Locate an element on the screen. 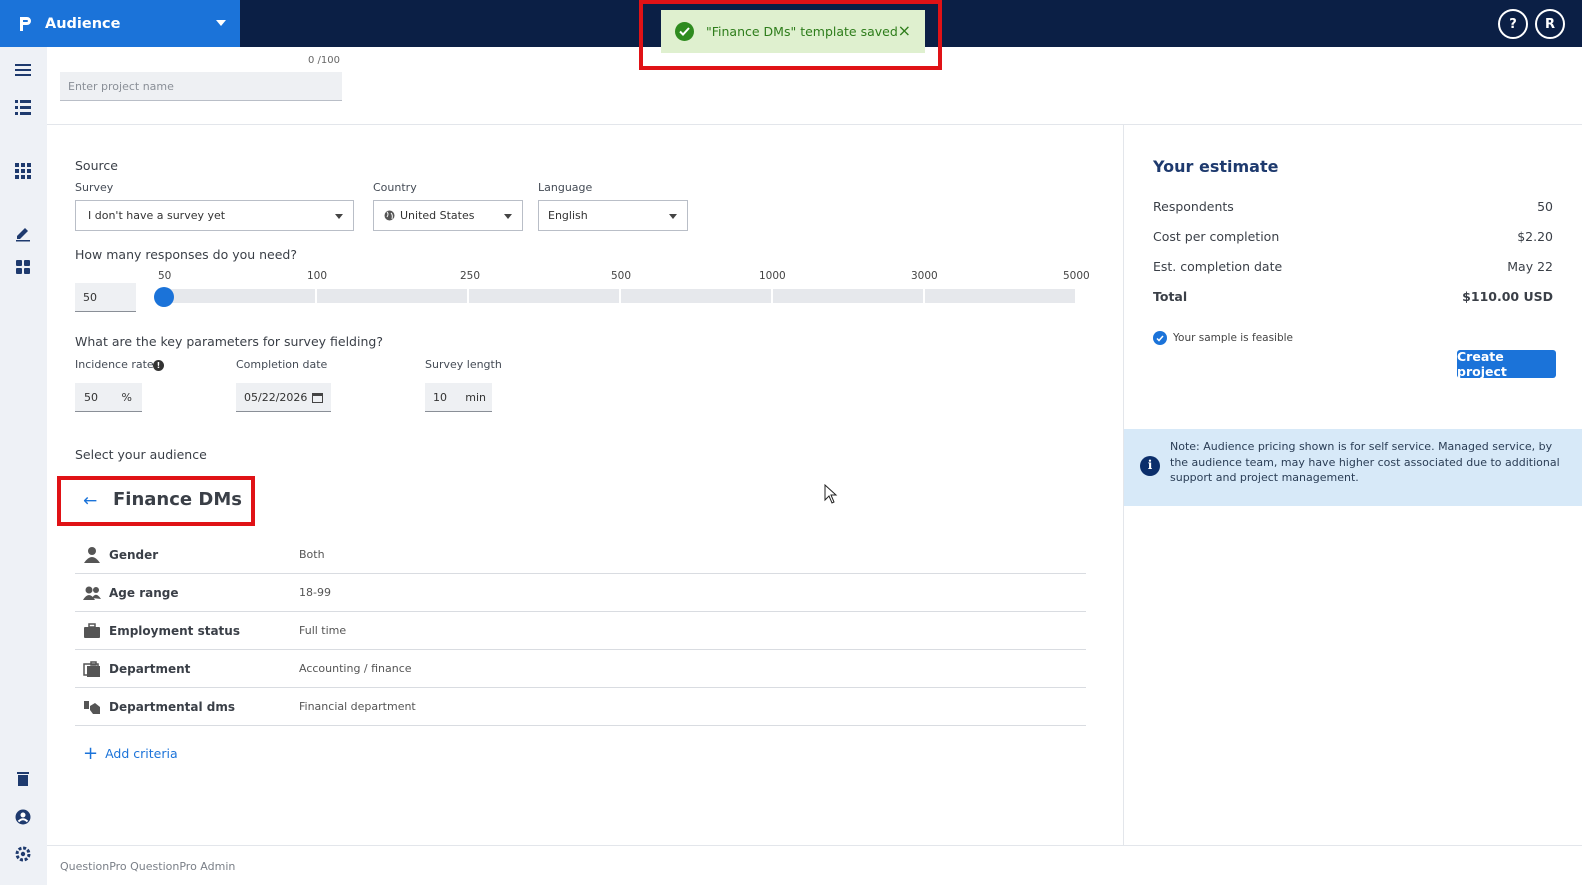  criteria-row: Department Accounting / finance is located at coordinates (580, 669).